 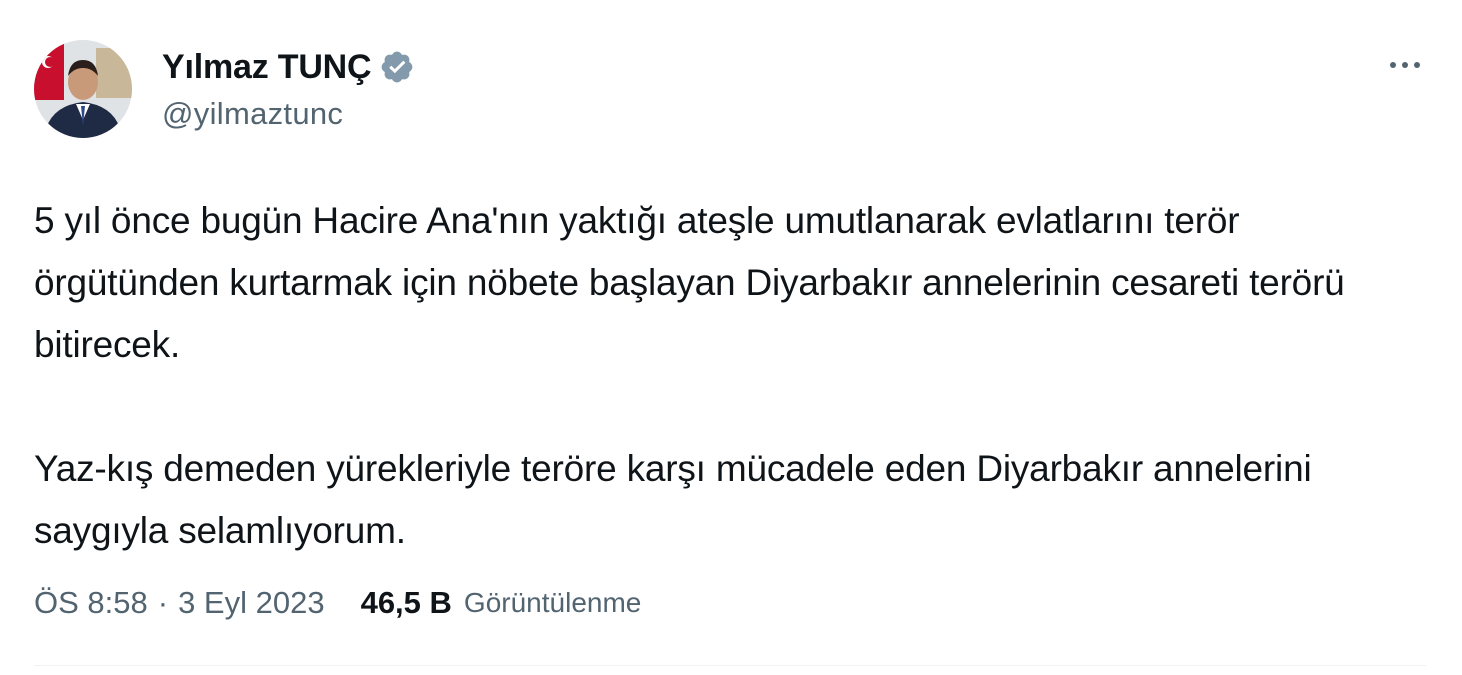 I want to click on views-label: Görüntülenme, so click(x=552, y=602).